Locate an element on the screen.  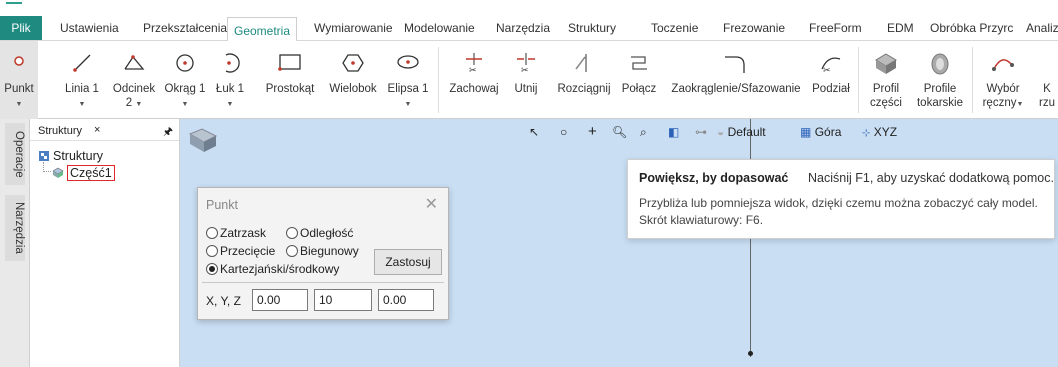
point-button: Punkt ▼ is located at coordinates (19, 80).